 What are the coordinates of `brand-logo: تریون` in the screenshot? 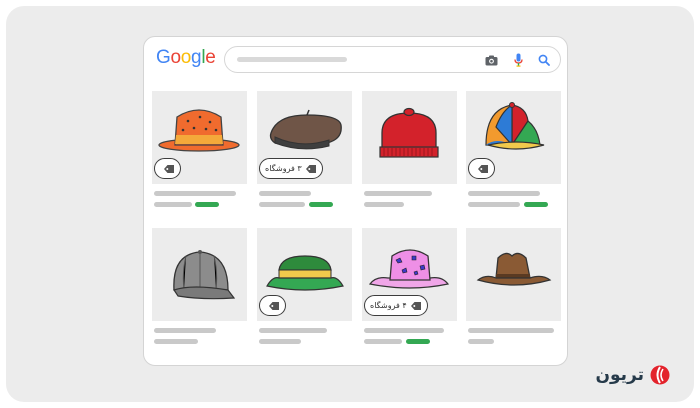 It's located at (632, 375).